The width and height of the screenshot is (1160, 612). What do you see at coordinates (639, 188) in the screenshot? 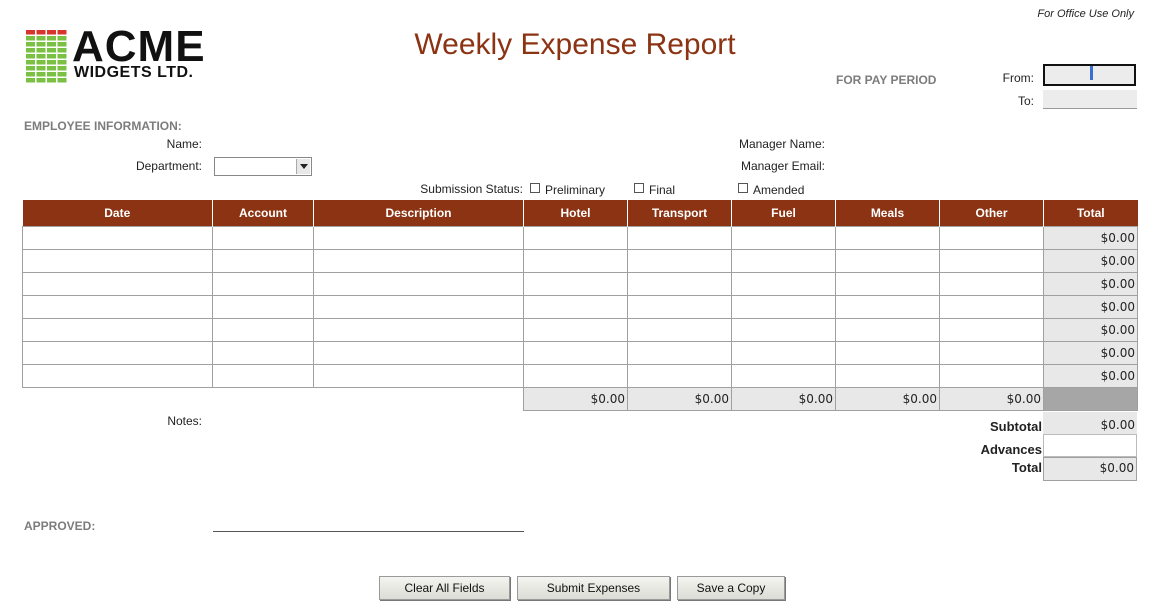
I see `final-checkbox` at bounding box center [639, 188].